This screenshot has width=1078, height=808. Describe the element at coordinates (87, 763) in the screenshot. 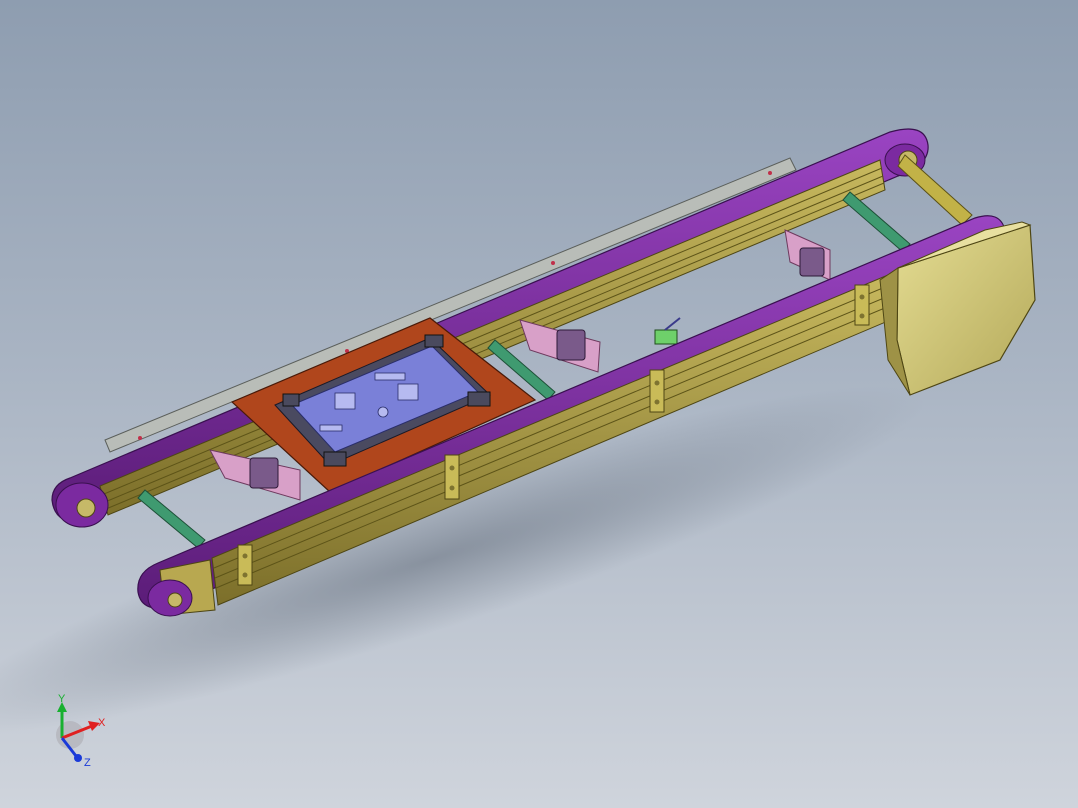

I see `z-axis-label: Z` at that location.